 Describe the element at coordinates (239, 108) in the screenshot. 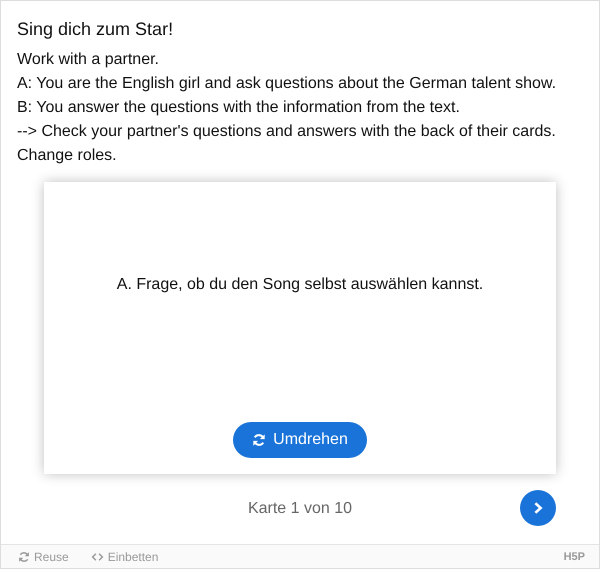

I see `instruction-text: B: You answer the questions with the information from the text.` at that location.